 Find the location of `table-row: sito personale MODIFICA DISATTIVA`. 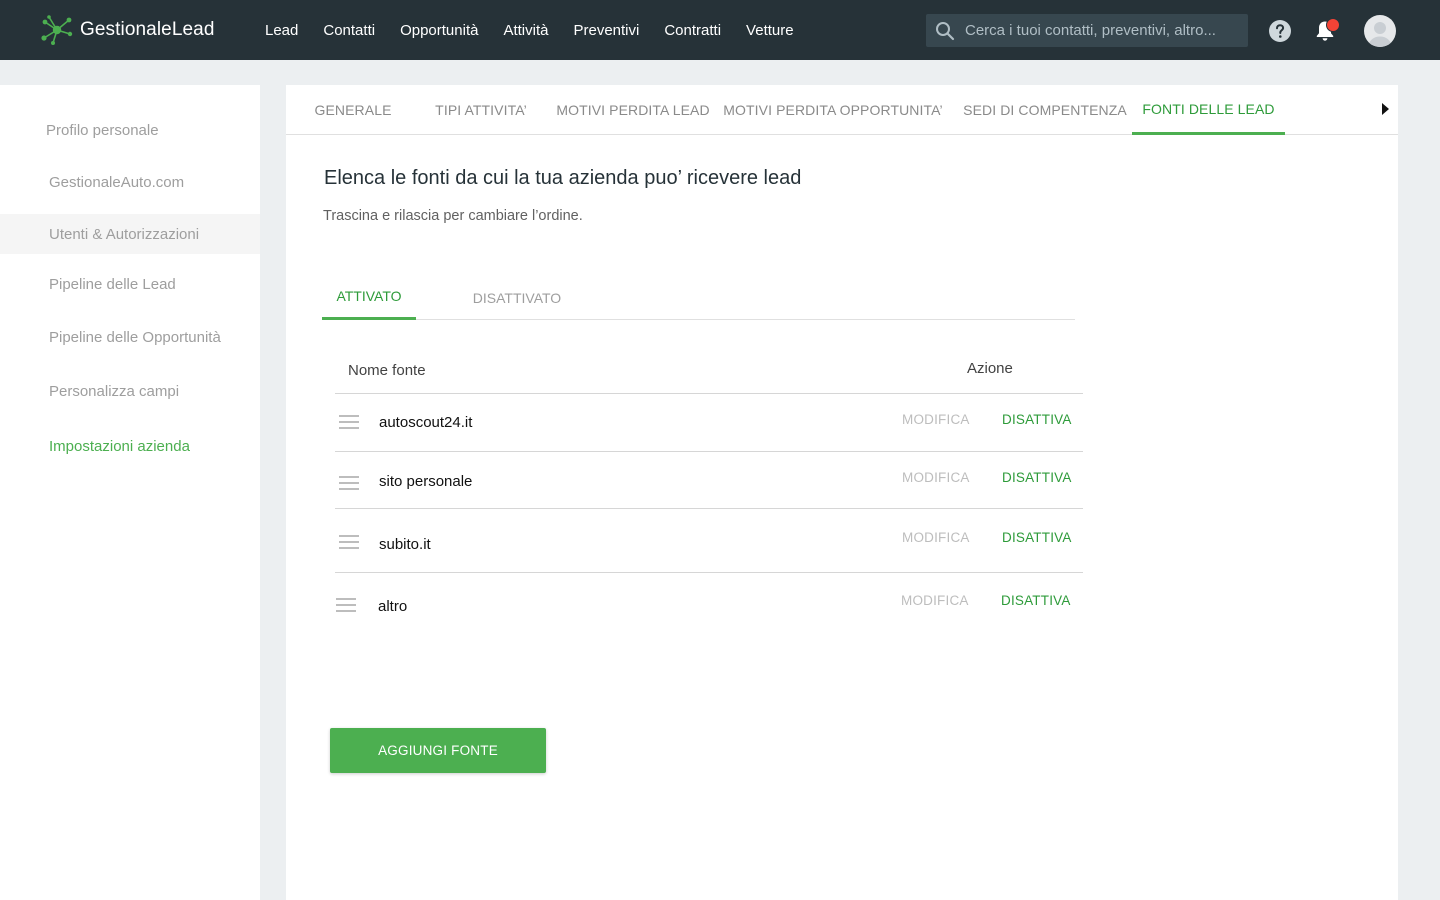

table-row: sito personale MODIFICA DISATTIVA is located at coordinates (709, 480).